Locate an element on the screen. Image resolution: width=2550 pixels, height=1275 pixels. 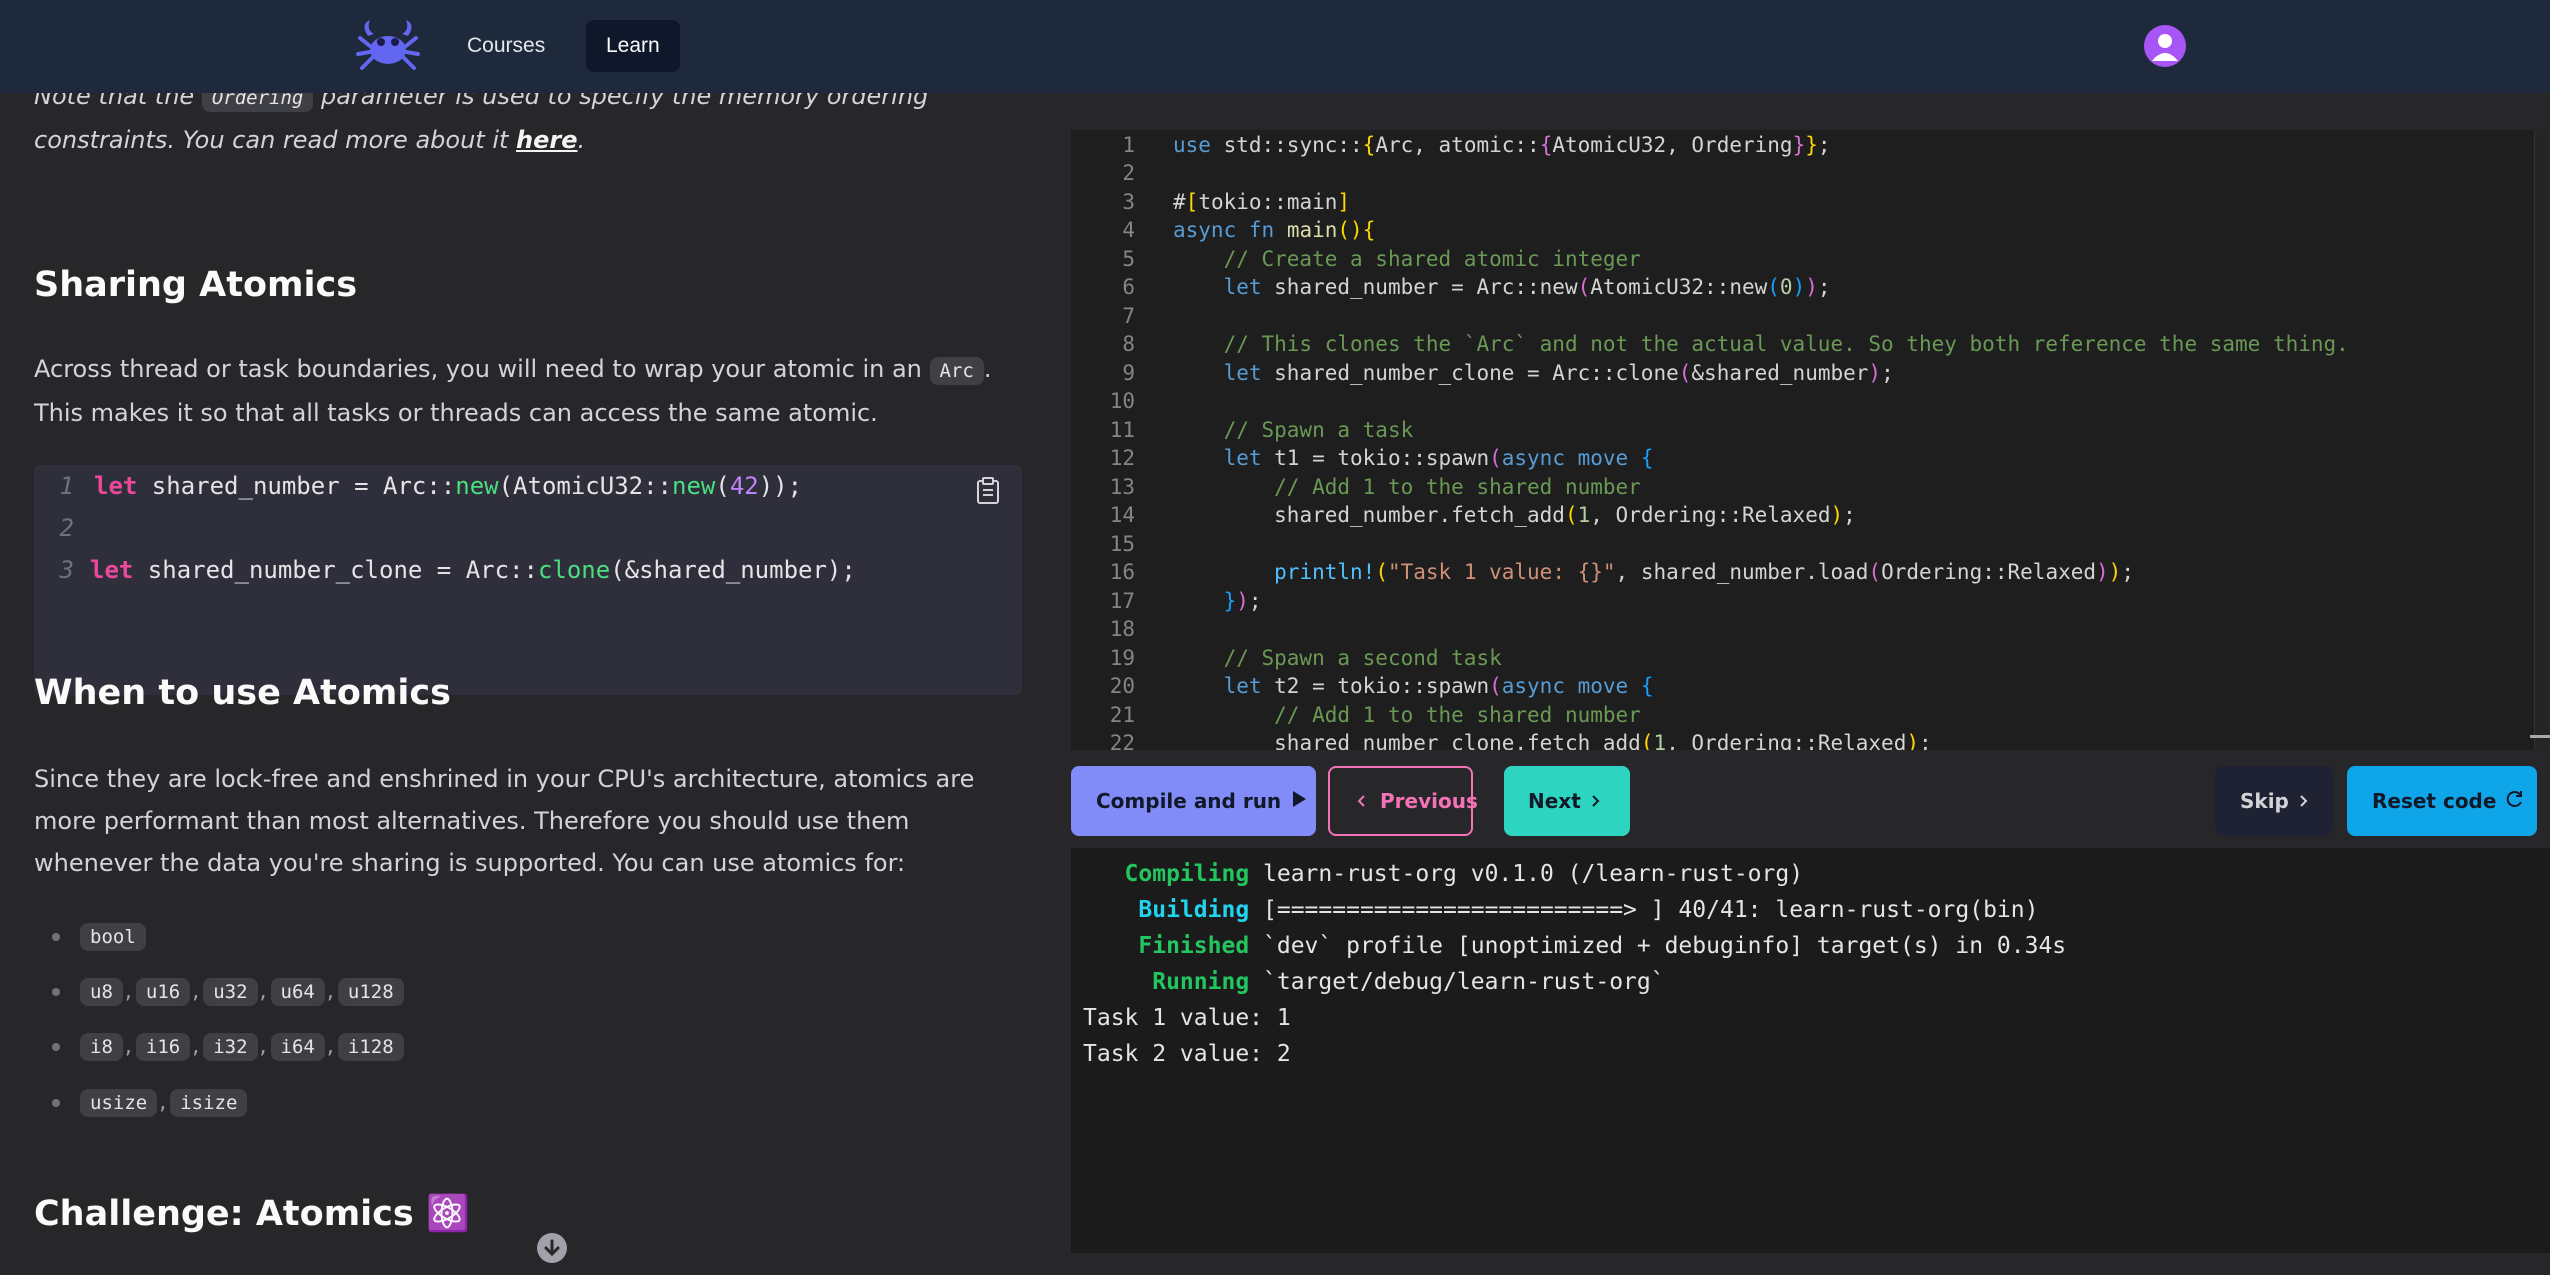
editor-line: 2 is located at coordinates (1122, 173).